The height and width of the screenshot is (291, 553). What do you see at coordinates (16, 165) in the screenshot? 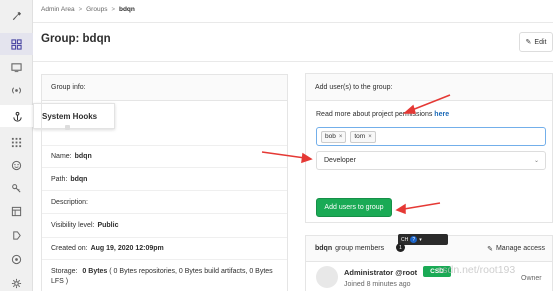
I see `smiley-icon` at bounding box center [16, 165].